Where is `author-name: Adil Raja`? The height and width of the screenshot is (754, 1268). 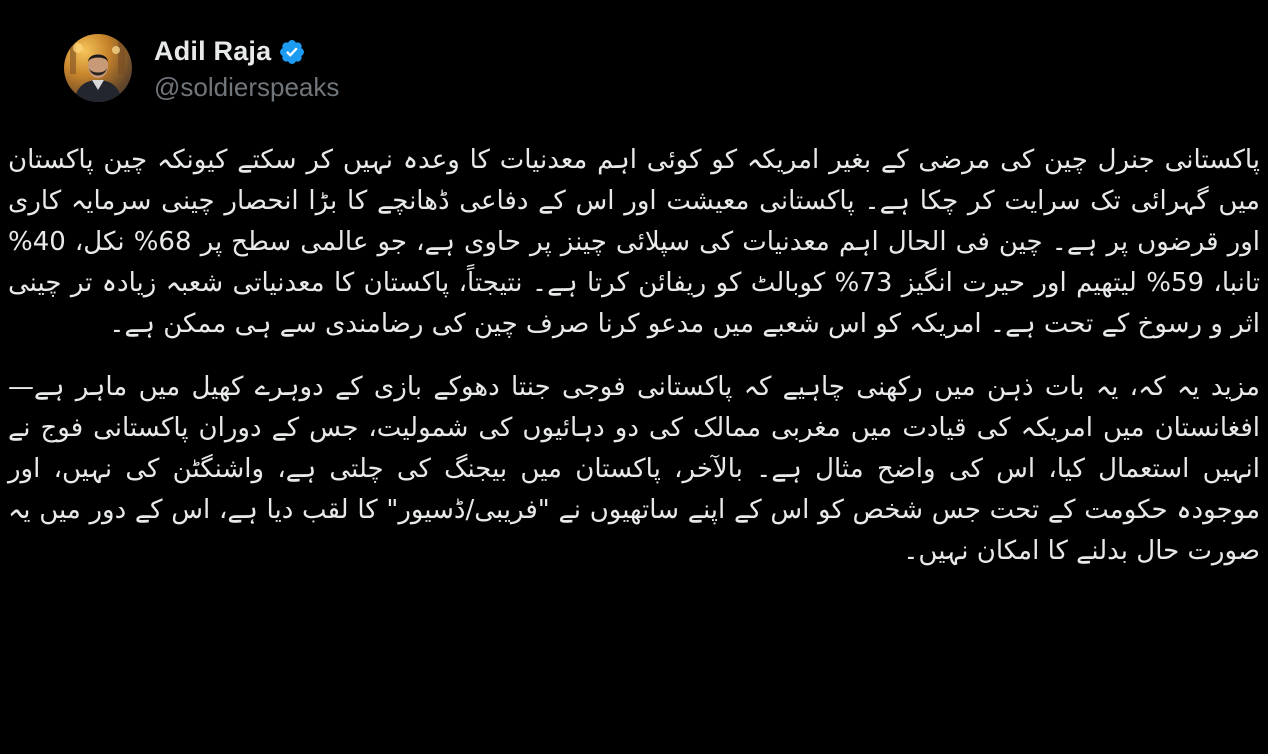 author-name: Adil Raja is located at coordinates (212, 51).